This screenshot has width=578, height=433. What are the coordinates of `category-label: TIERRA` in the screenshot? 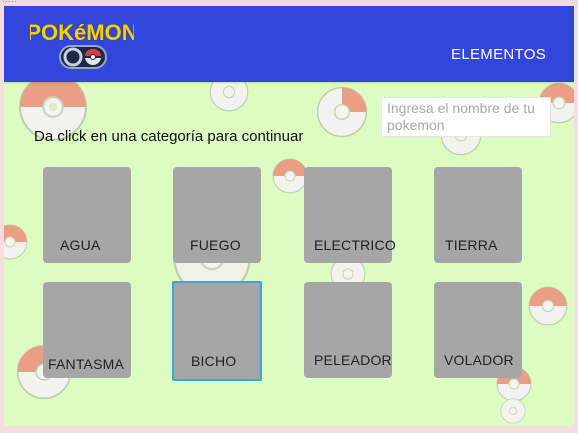 It's located at (471, 245).